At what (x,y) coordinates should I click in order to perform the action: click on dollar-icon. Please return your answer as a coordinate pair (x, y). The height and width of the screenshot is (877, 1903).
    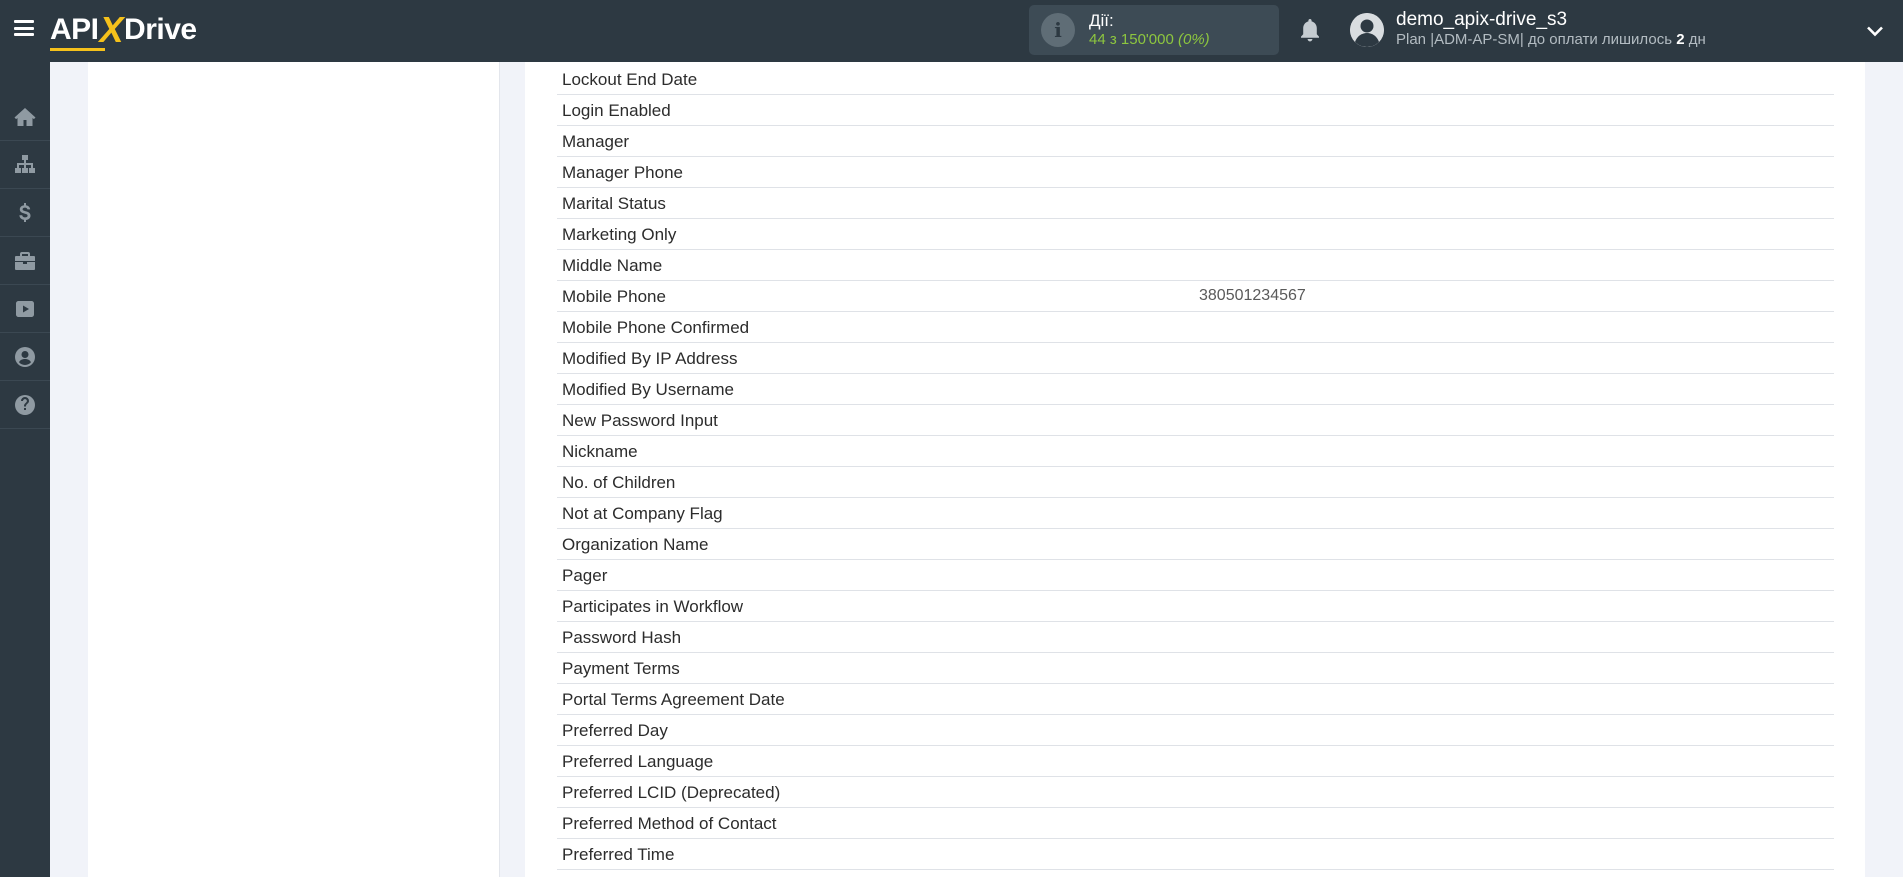
    Looking at the image, I should click on (25, 212).